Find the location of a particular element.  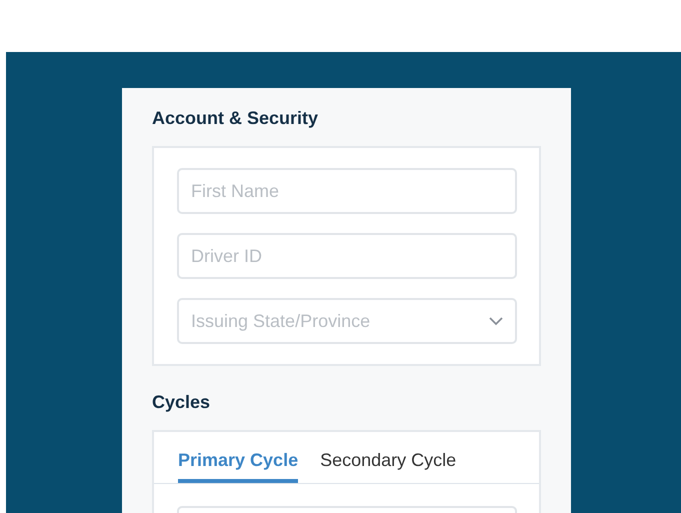

chevron-down-icon is located at coordinates (496, 321).